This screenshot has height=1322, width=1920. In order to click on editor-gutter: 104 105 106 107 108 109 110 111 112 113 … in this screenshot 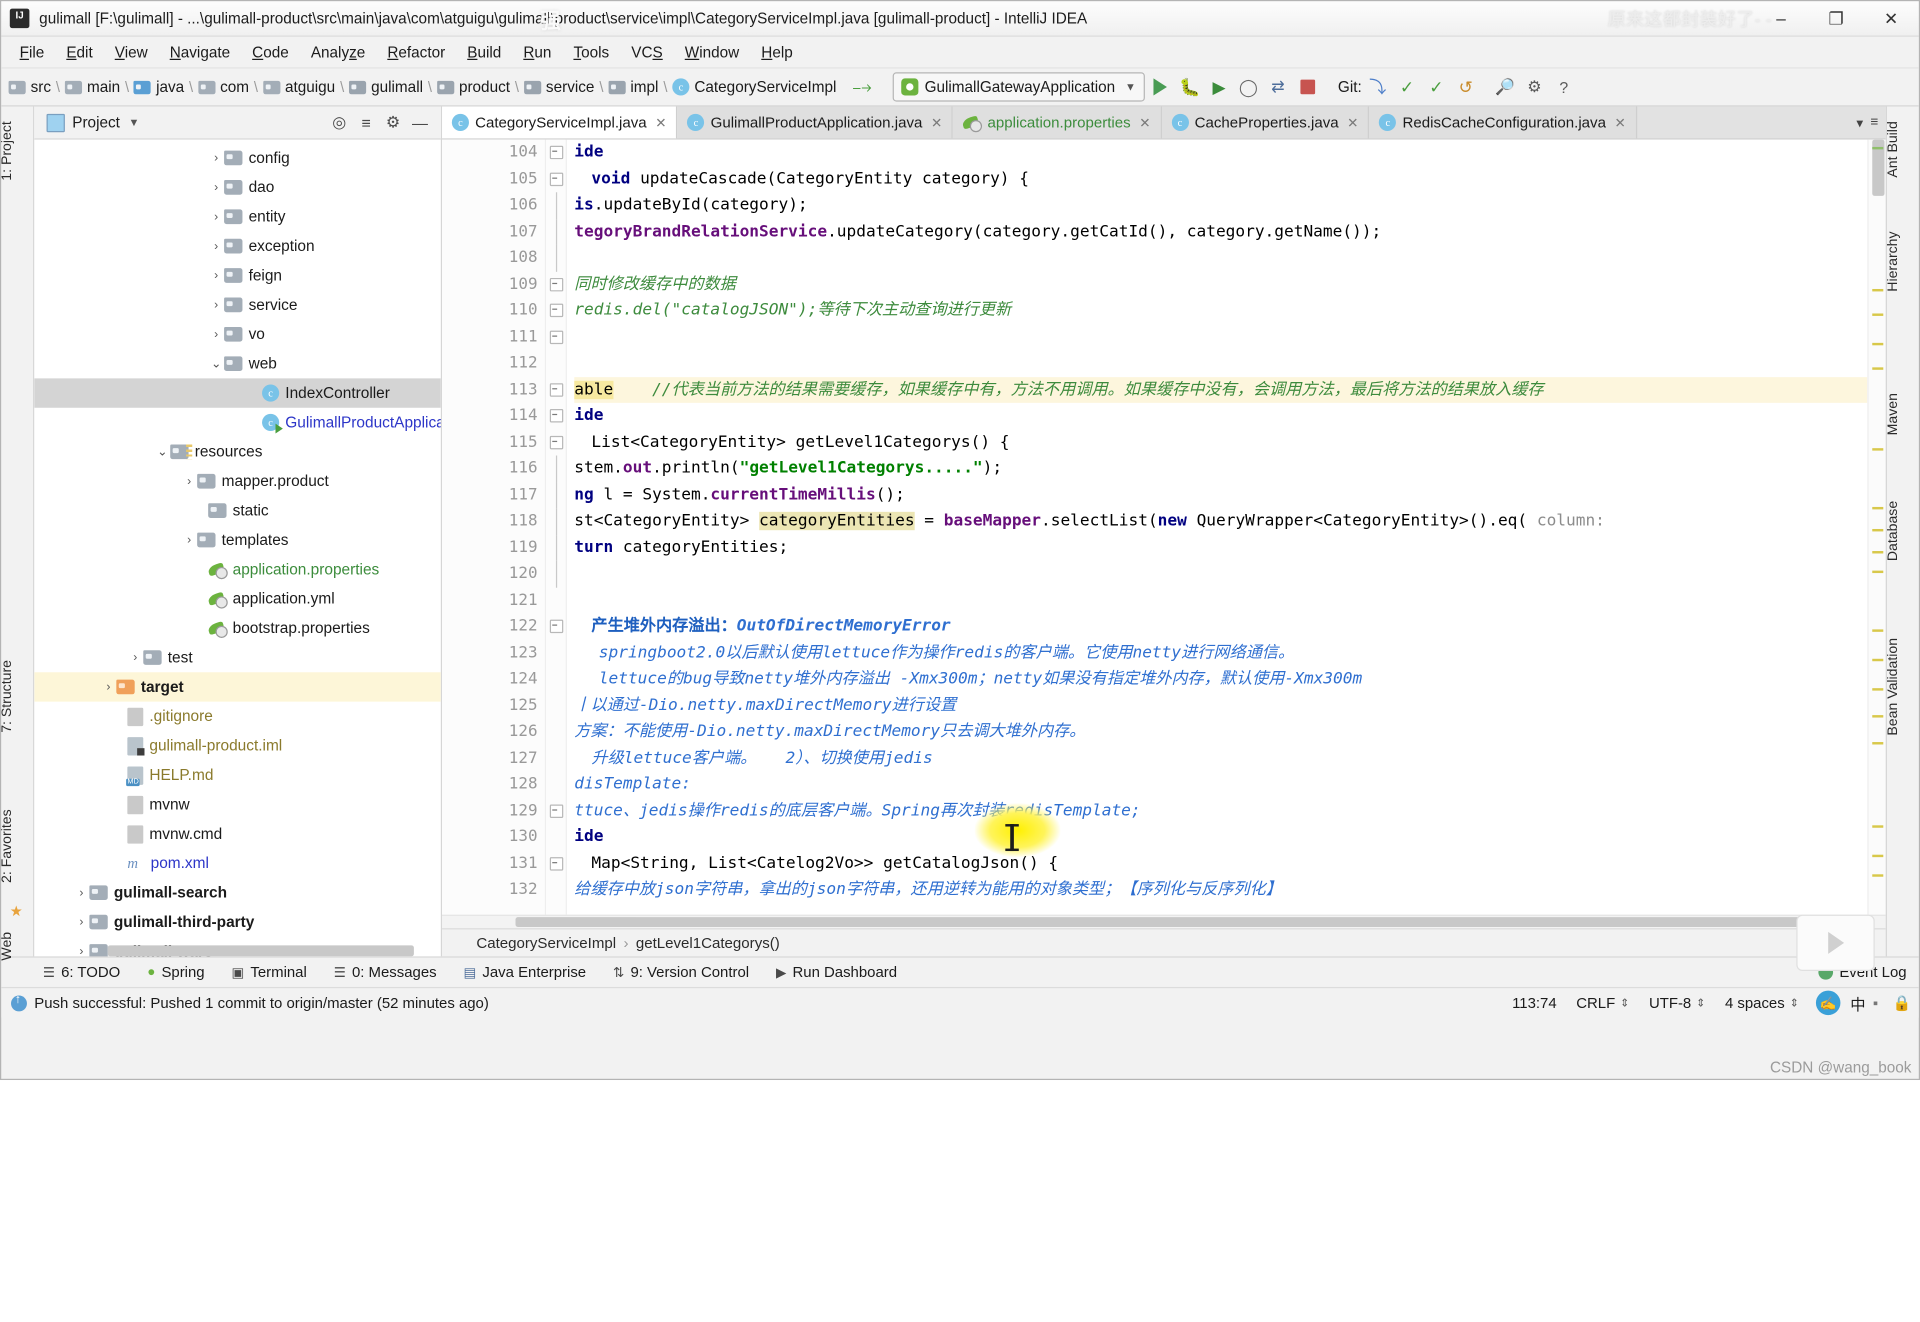, I will do `click(494, 527)`.